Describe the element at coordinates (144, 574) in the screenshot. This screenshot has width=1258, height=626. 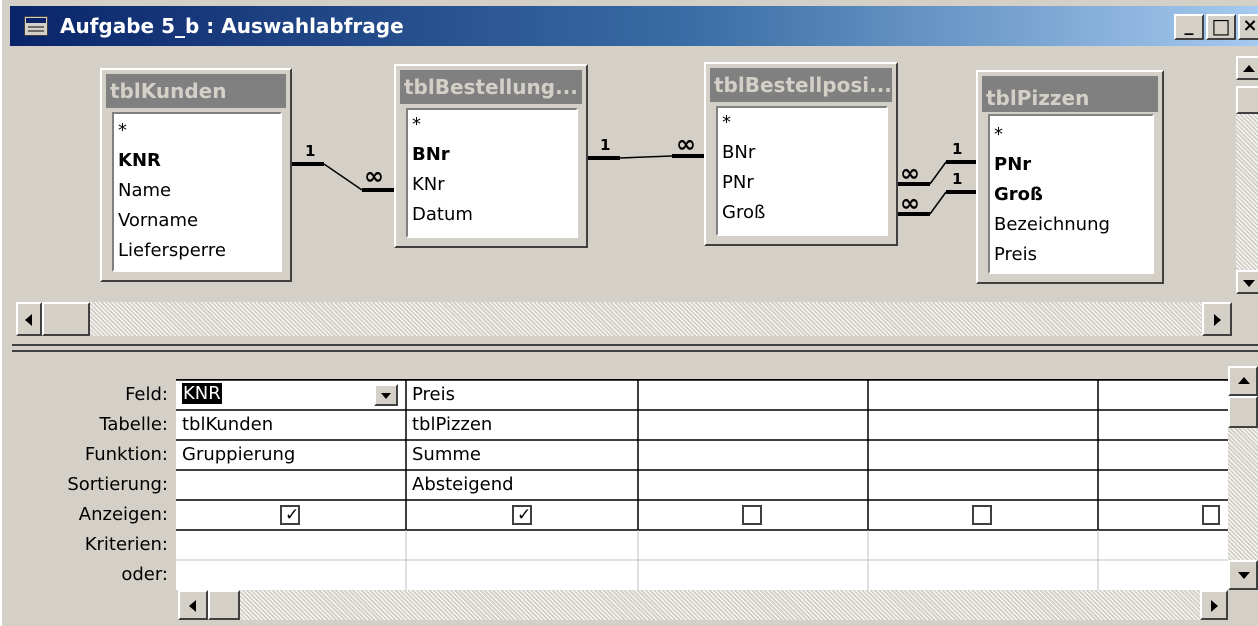
I see `row-label-oder: oder:` at that location.